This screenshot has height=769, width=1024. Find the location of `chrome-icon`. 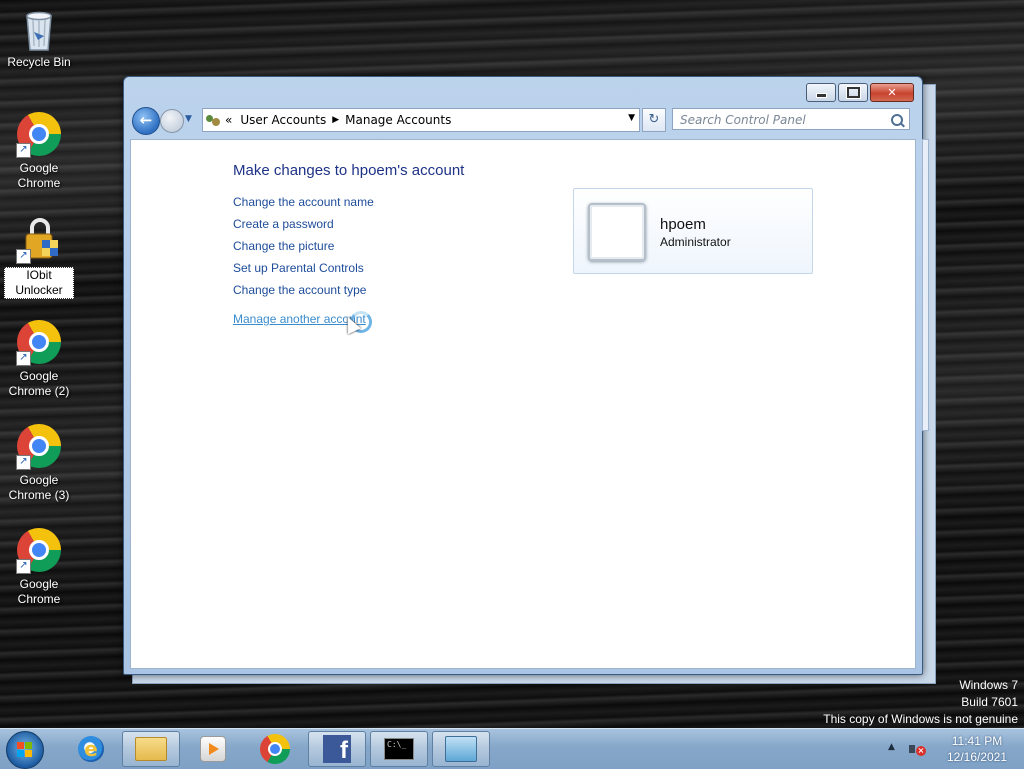

chrome-icon is located at coordinates (275, 749).